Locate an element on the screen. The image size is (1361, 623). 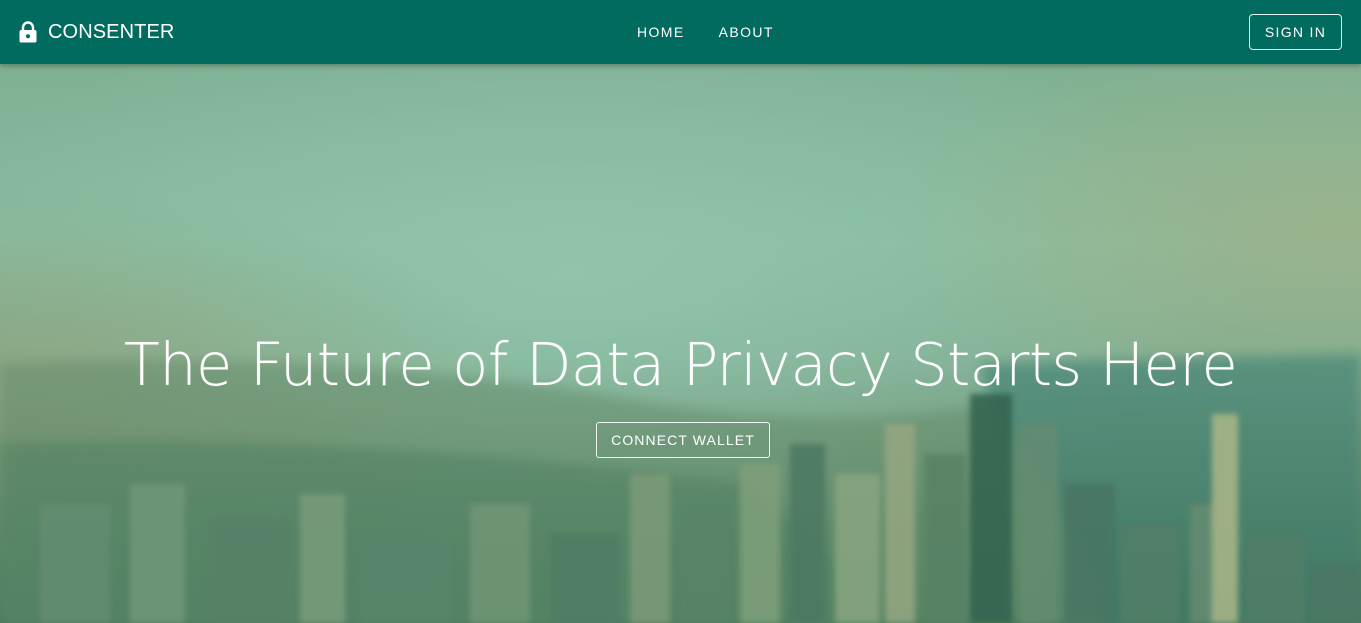
brand: CONSENTER is located at coordinates (96, 32).